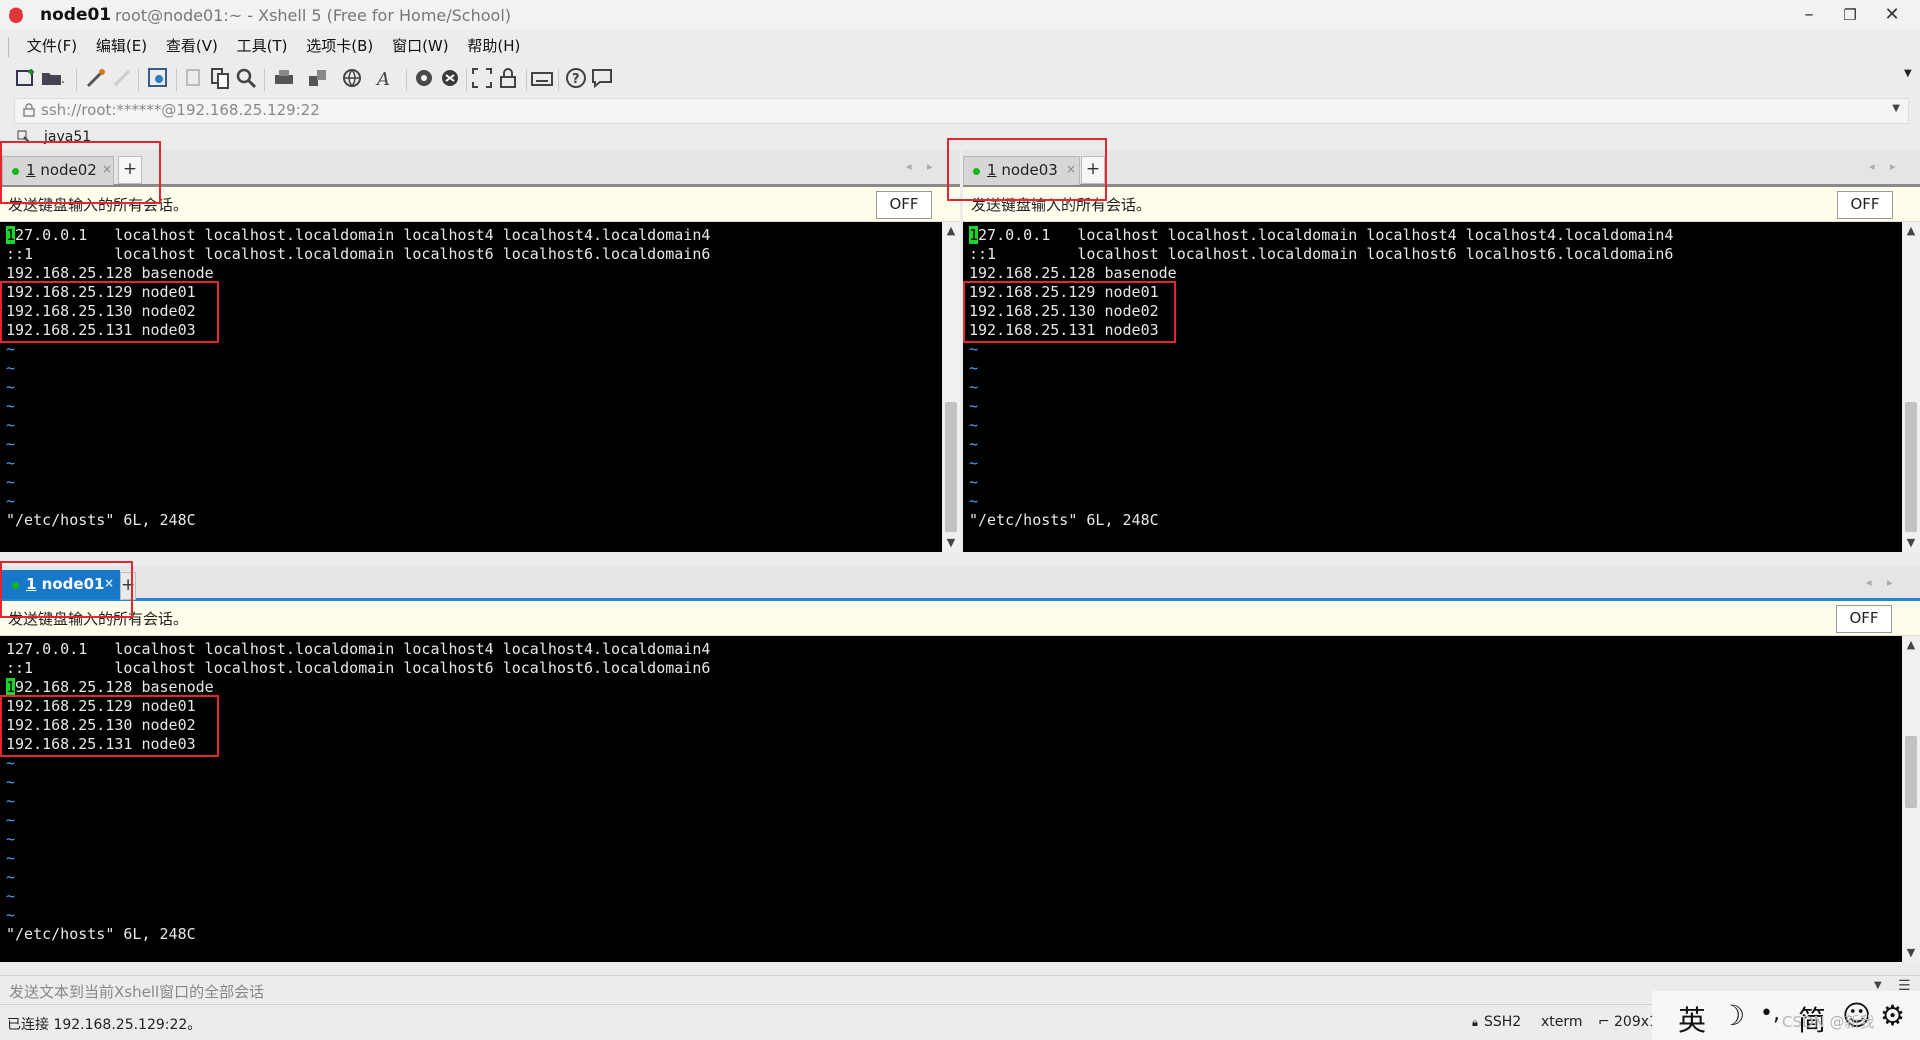 The height and width of the screenshot is (1040, 1920). Describe the element at coordinates (493, 46) in the screenshot. I see `menu-help: 帮助(H)` at that location.